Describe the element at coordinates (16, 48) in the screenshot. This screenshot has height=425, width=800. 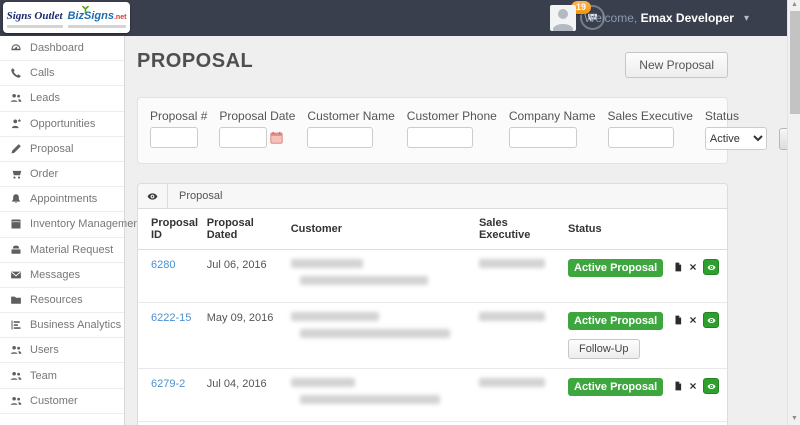
I see `dashboard-icon` at that location.